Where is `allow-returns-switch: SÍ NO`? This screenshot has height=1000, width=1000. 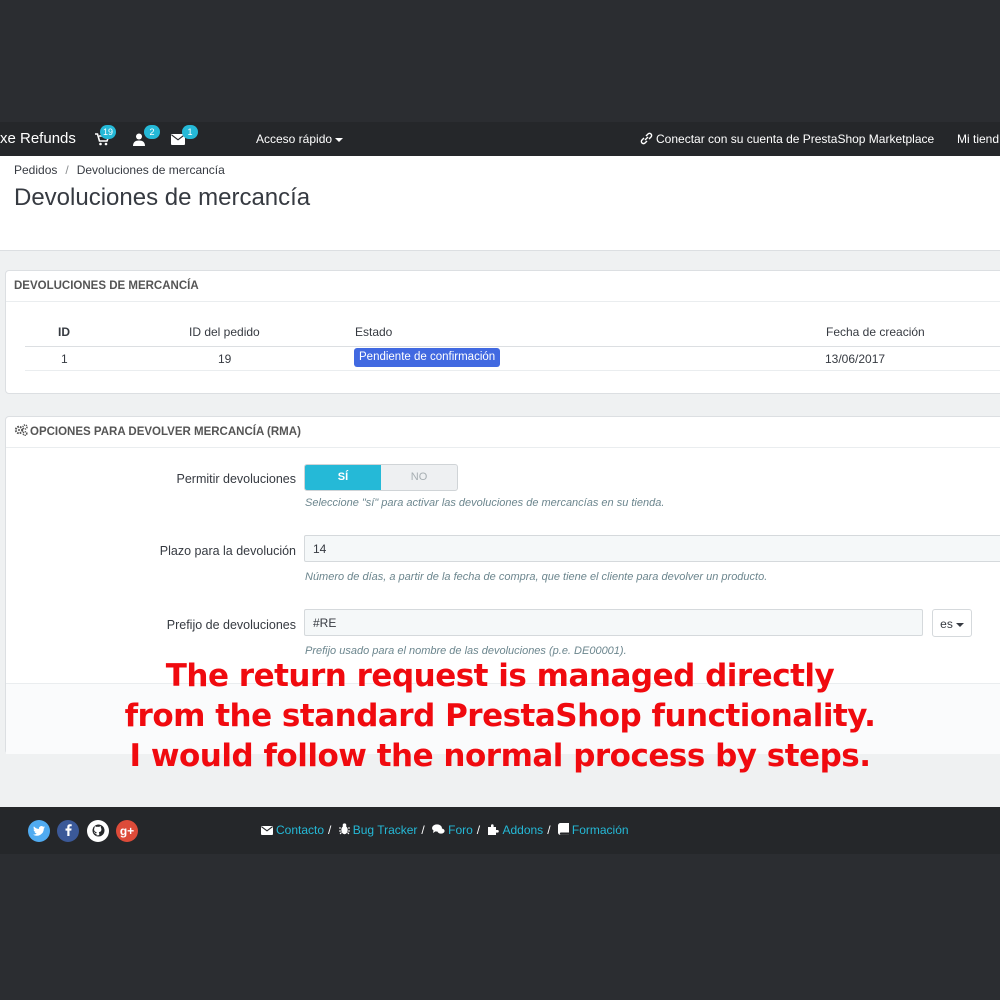 allow-returns-switch: SÍ NO is located at coordinates (381, 477).